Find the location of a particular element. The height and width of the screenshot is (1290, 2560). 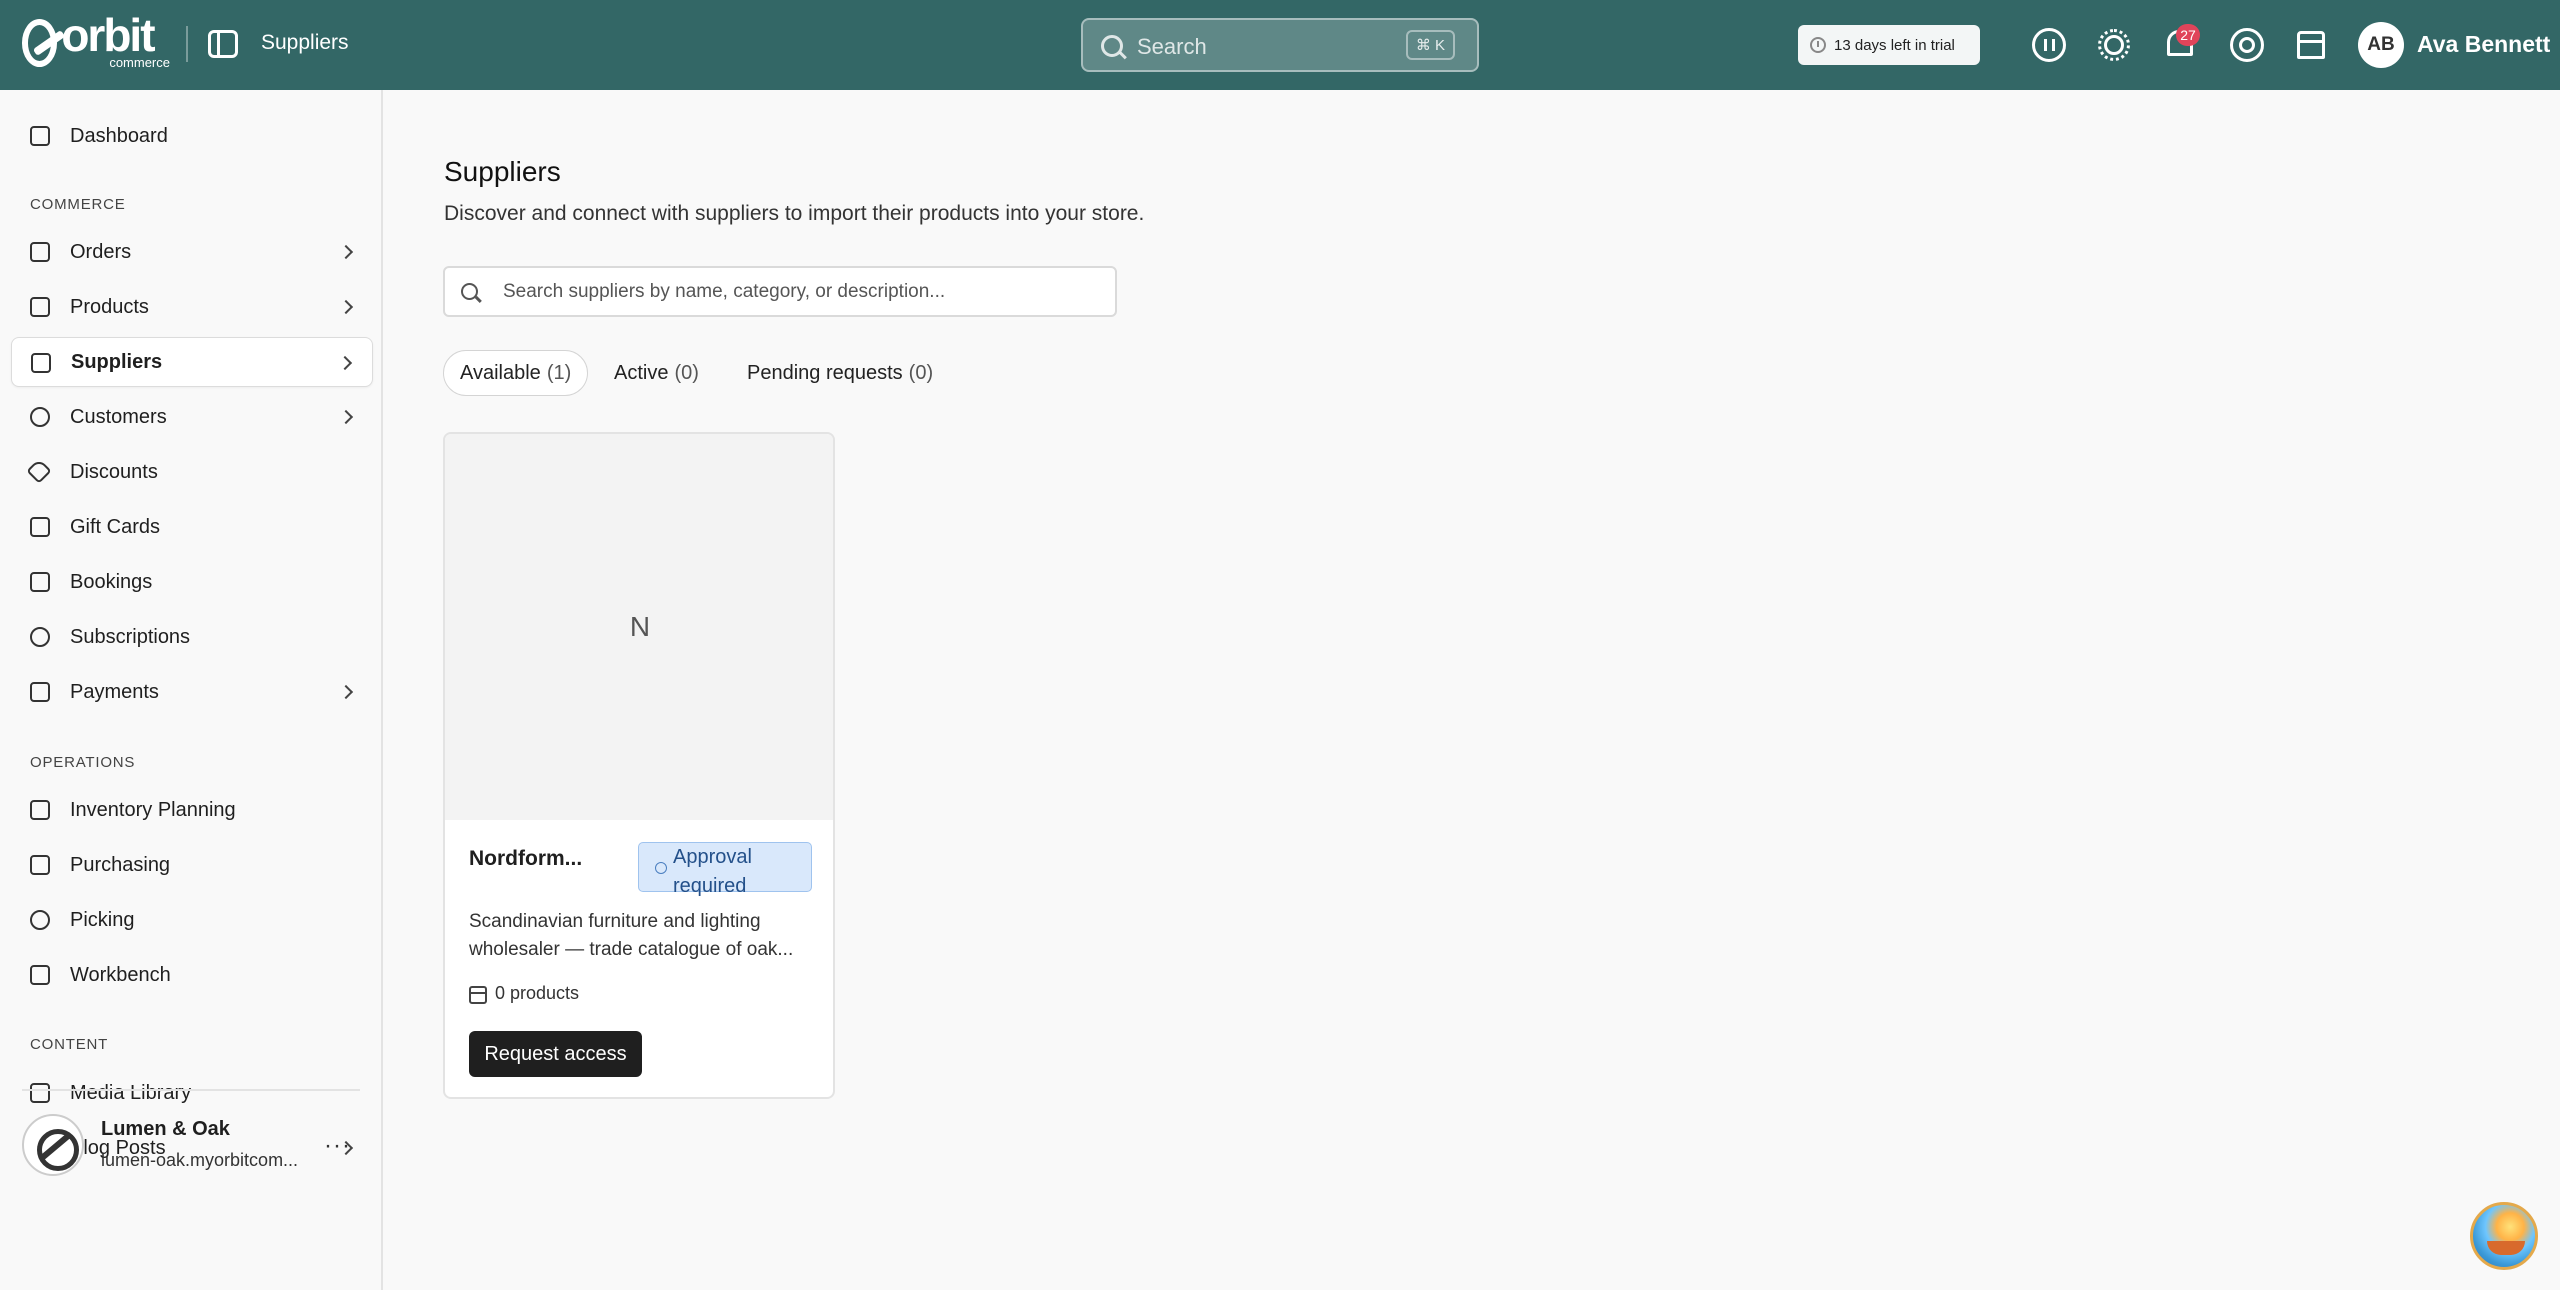

status-dot-icon is located at coordinates (661, 868).